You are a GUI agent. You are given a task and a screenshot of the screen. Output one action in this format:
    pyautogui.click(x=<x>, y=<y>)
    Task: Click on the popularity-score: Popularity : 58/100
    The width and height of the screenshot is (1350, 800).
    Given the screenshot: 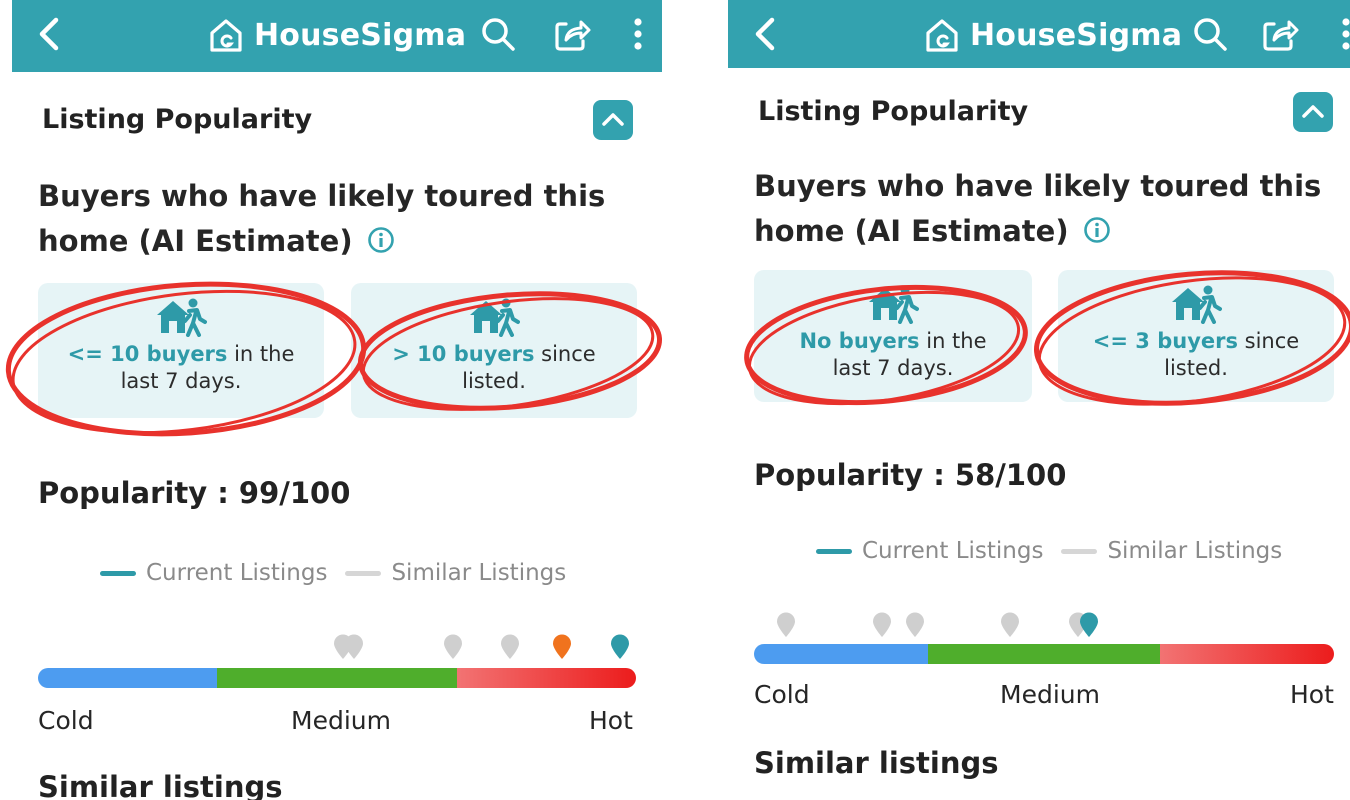 What is the action you would take?
    pyautogui.click(x=910, y=475)
    